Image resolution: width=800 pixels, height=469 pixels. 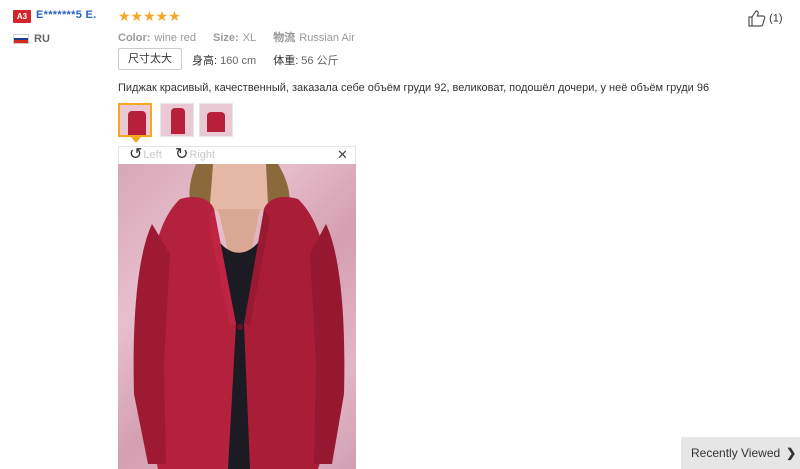 I want to click on weight-value: 56 公斤, so click(x=320, y=61).